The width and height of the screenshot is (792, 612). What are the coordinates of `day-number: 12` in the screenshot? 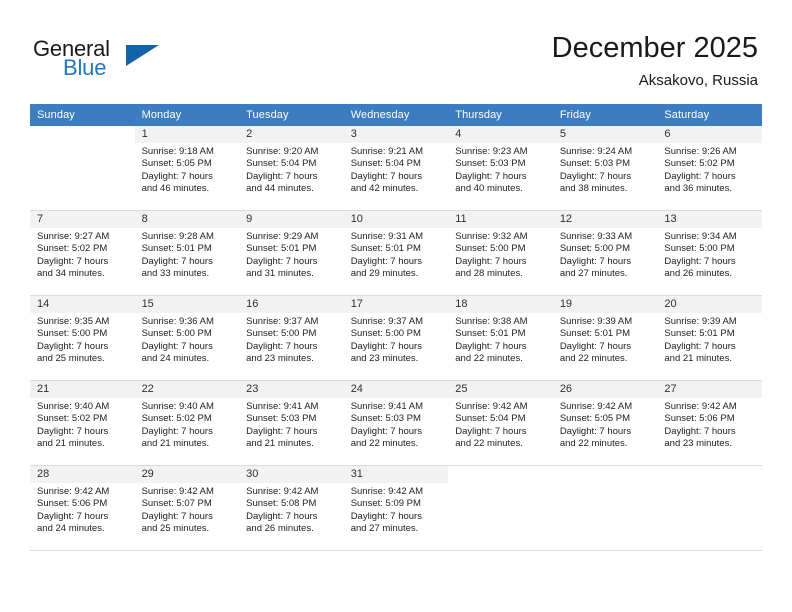 It's located at (605, 219).